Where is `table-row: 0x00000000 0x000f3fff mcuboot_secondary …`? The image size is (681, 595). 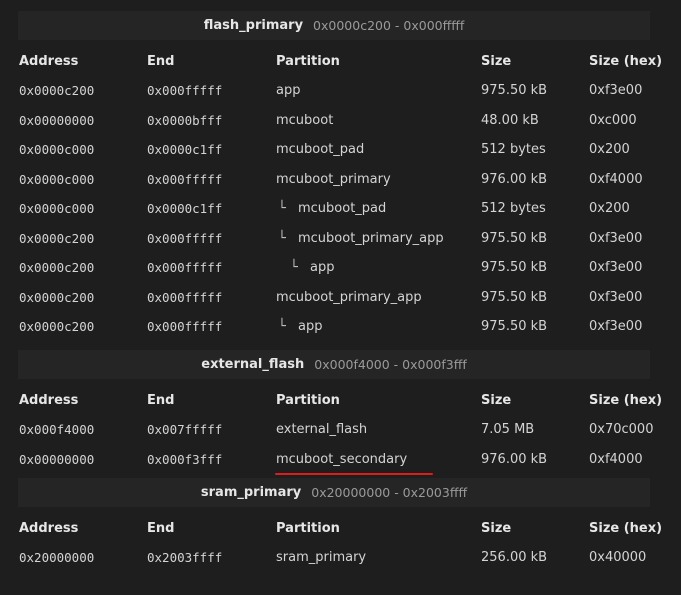 table-row: 0x00000000 0x000f3fff mcuboot_secondary … is located at coordinates (334, 460).